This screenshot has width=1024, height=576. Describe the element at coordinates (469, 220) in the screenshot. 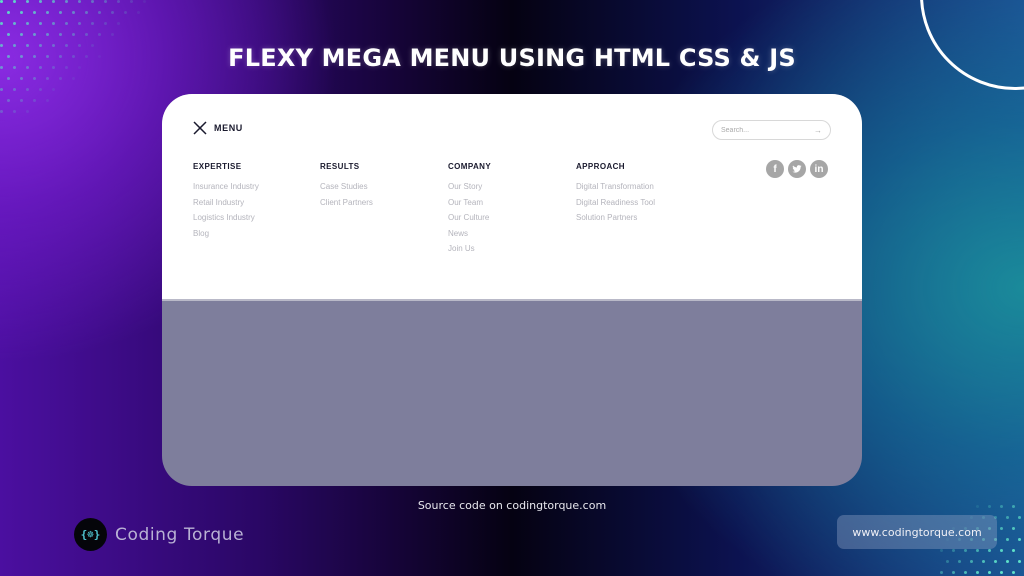

I see `menu-link: Our Culture` at that location.